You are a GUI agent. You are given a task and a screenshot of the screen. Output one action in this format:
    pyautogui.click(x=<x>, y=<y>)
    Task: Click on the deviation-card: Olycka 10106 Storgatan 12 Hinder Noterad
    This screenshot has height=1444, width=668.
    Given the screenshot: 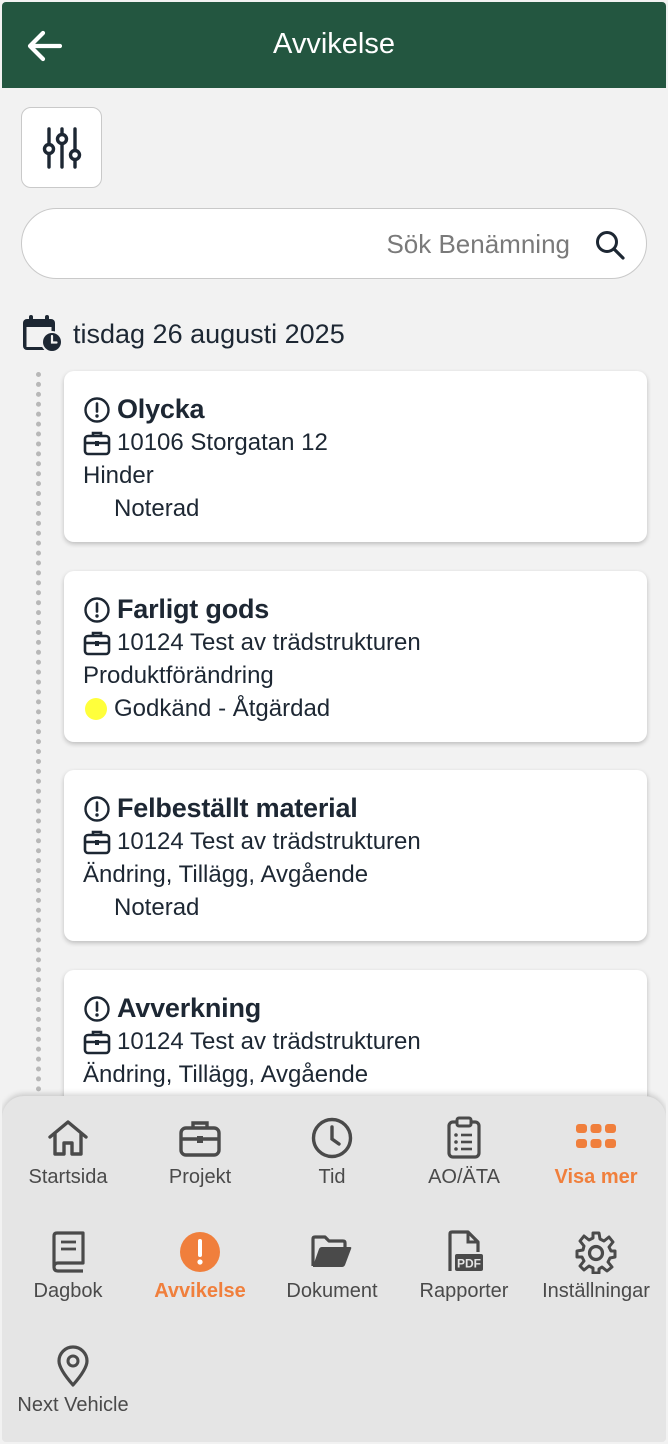 What is the action you would take?
    pyautogui.click(x=355, y=456)
    